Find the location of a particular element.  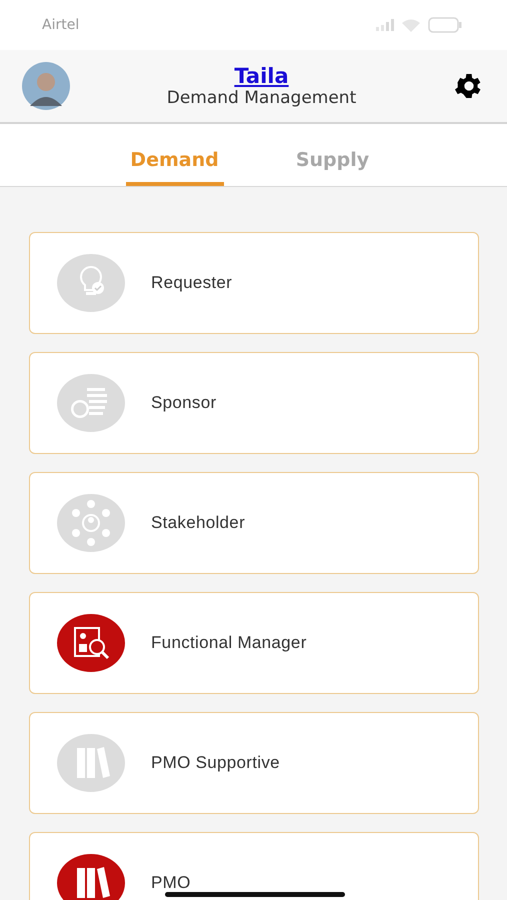

role-card: PMO Supportive is located at coordinates (254, 763).